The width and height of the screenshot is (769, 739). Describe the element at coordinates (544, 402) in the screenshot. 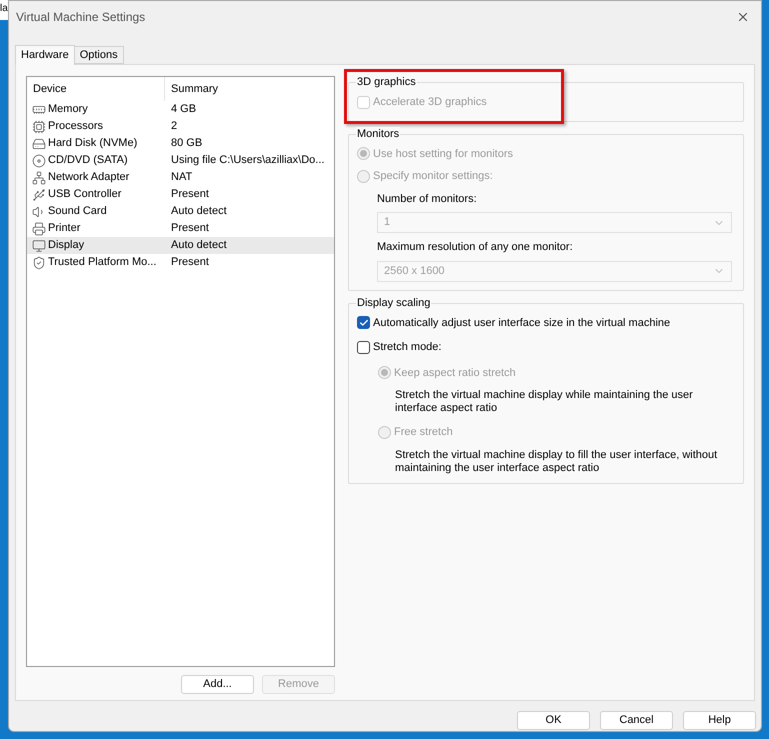

I see `option-description: Stretch the virtual machine display while maintaining the user interface aspect ratio` at that location.